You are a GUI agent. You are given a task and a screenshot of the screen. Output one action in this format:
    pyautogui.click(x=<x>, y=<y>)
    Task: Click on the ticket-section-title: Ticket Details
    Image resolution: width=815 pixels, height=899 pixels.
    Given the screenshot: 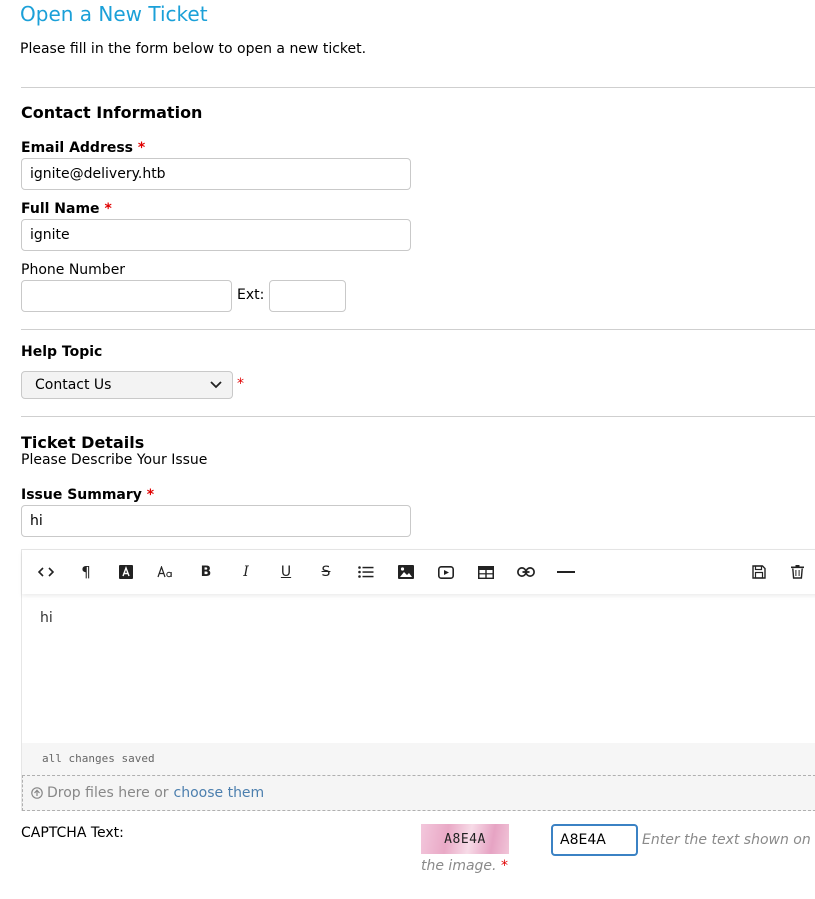 What is the action you would take?
    pyautogui.click(x=83, y=442)
    